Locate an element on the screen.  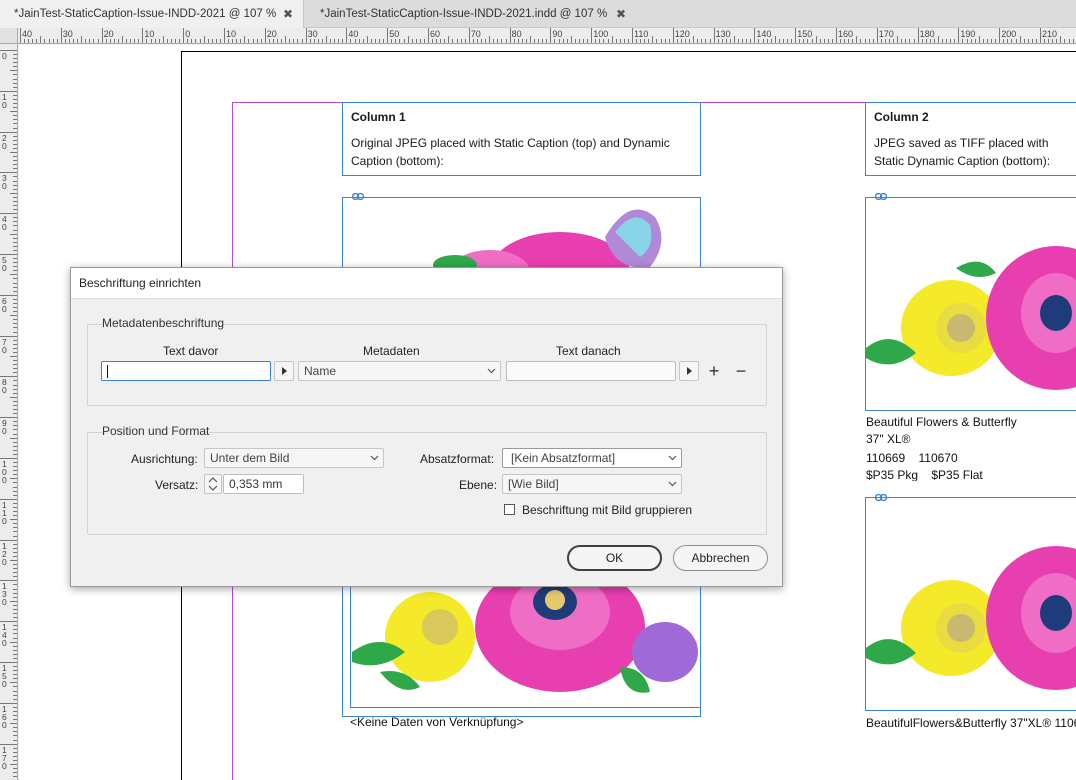
column1-dynamic-caption: <Keine Daten von Verknüpfung> is located at coordinates (526, 722).